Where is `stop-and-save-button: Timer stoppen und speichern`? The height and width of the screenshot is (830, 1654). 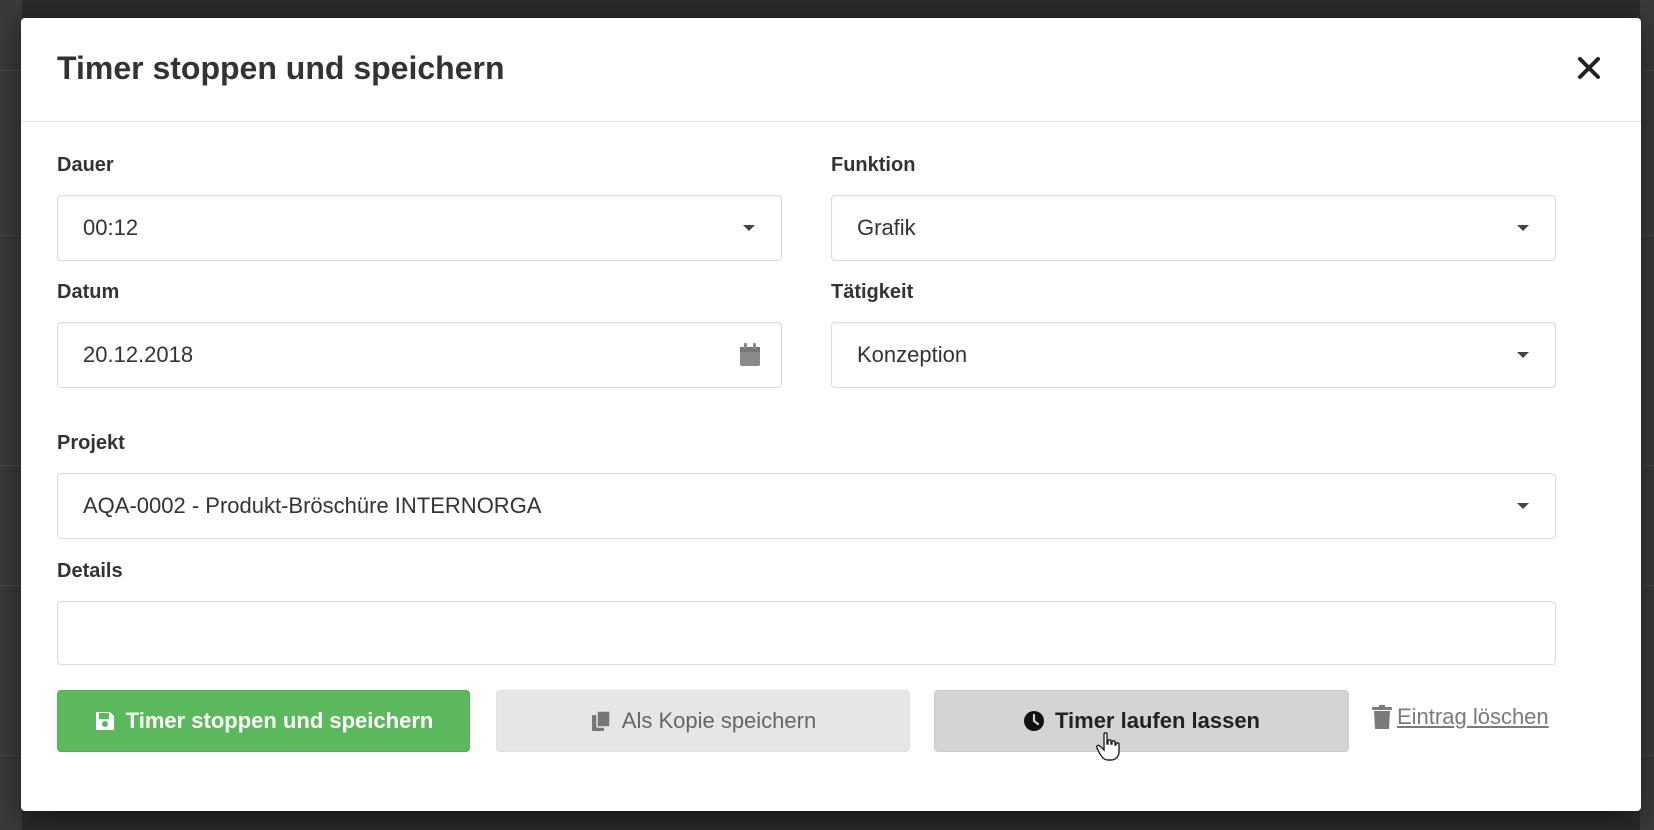 stop-and-save-button: Timer stoppen und speichern is located at coordinates (263, 721).